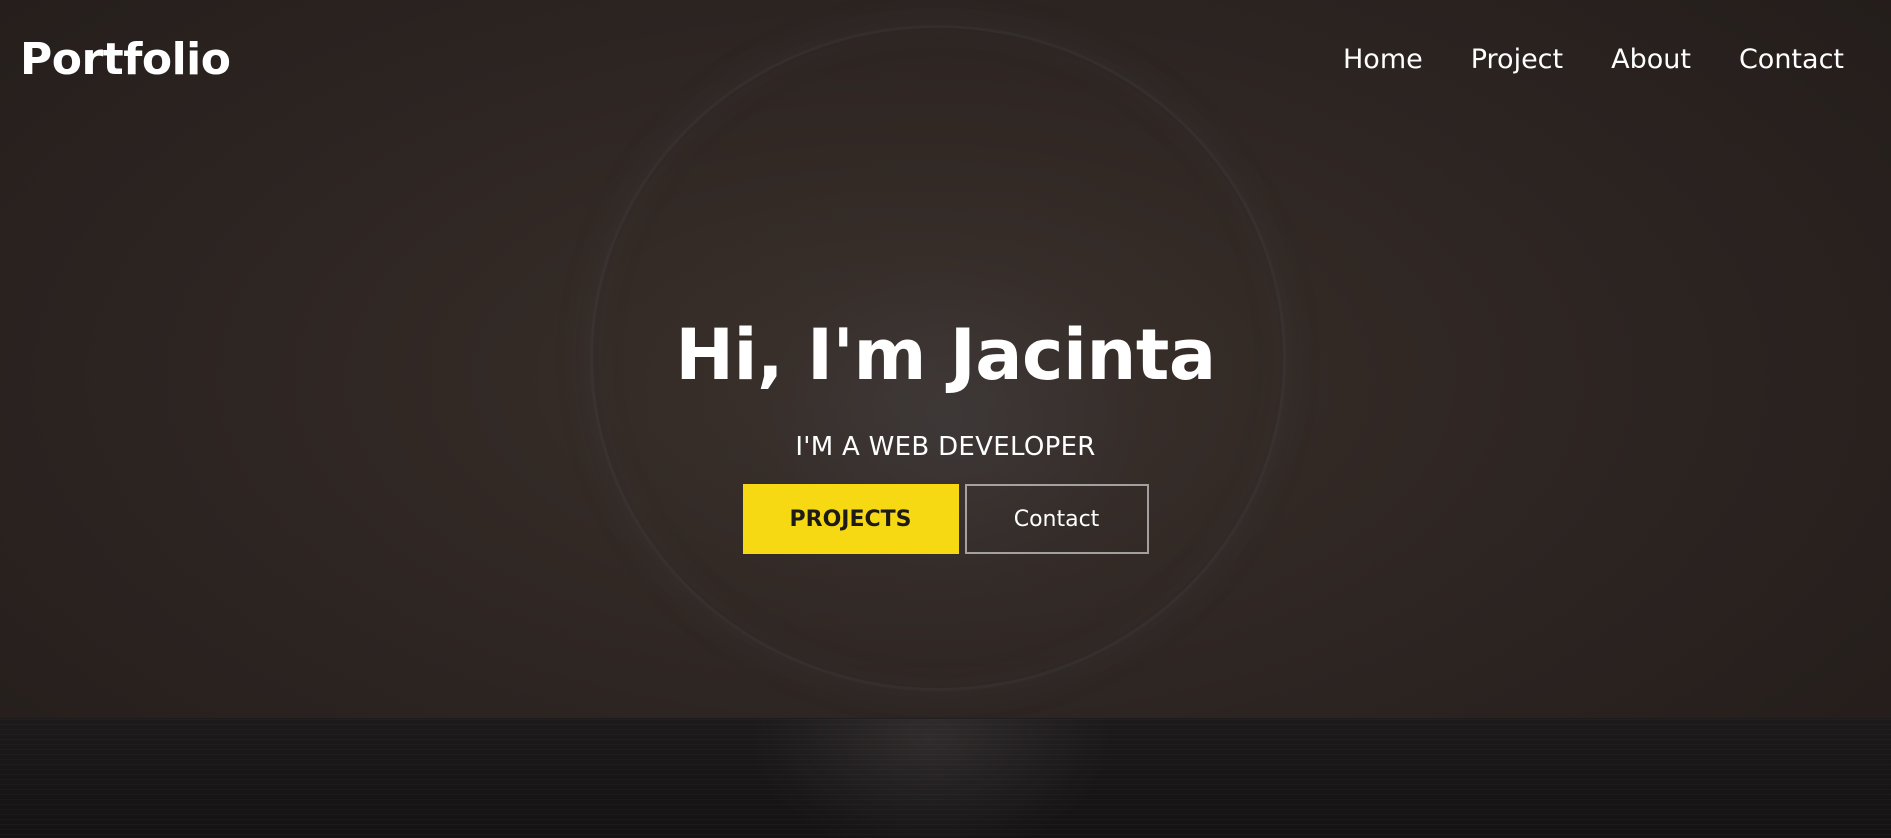  What do you see at coordinates (1593, 60) in the screenshot?
I see `nav-menu: Home Project About Contact` at bounding box center [1593, 60].